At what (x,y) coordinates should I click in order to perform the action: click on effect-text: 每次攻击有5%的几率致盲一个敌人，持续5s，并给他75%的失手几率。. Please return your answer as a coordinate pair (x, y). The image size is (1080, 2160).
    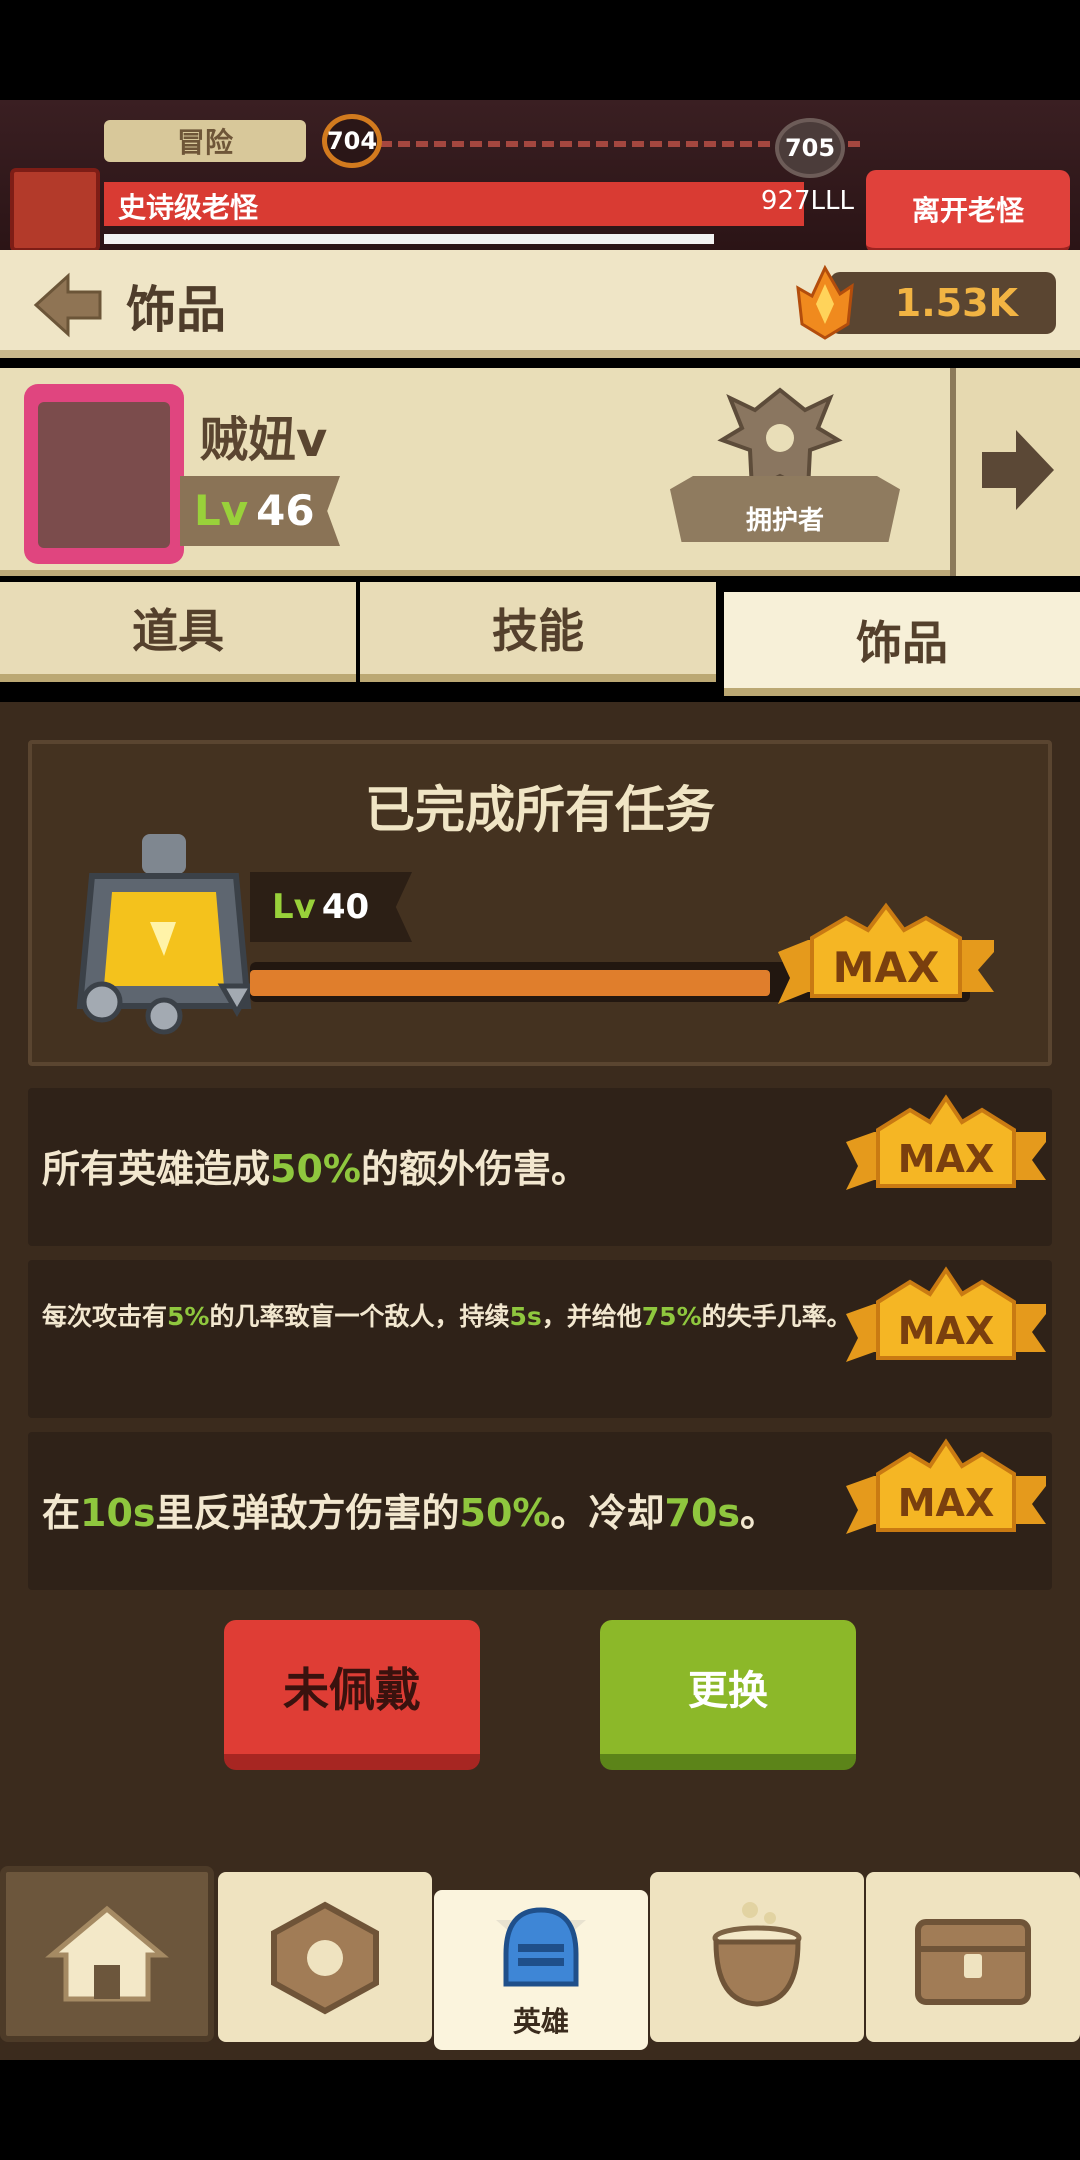
    Looking at the image, I should click on (447, 1316).